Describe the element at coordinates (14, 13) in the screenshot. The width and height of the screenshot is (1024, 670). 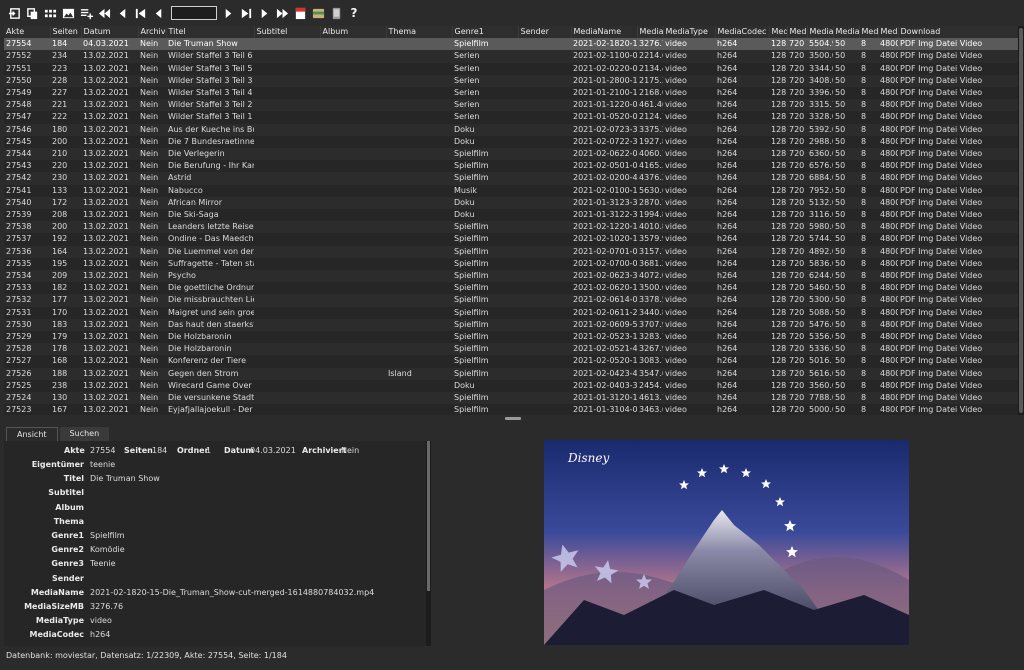
I see `import-icon` at that location.